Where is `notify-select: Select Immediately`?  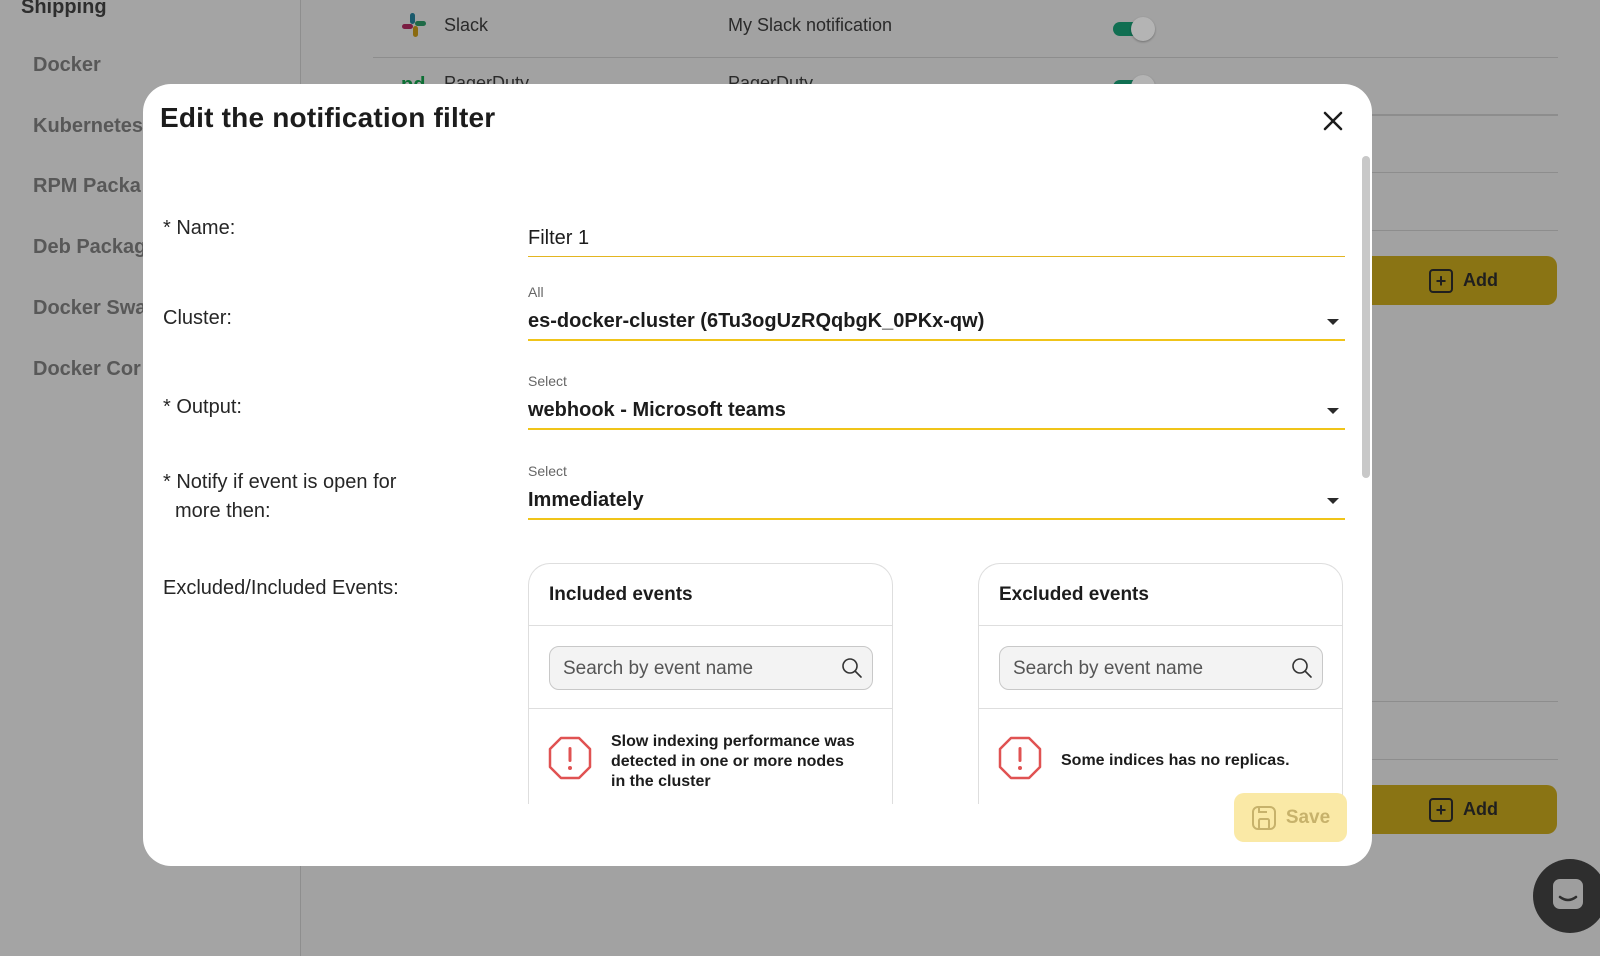 notify-select: Select Immediately is located at coordinates (936, 491).